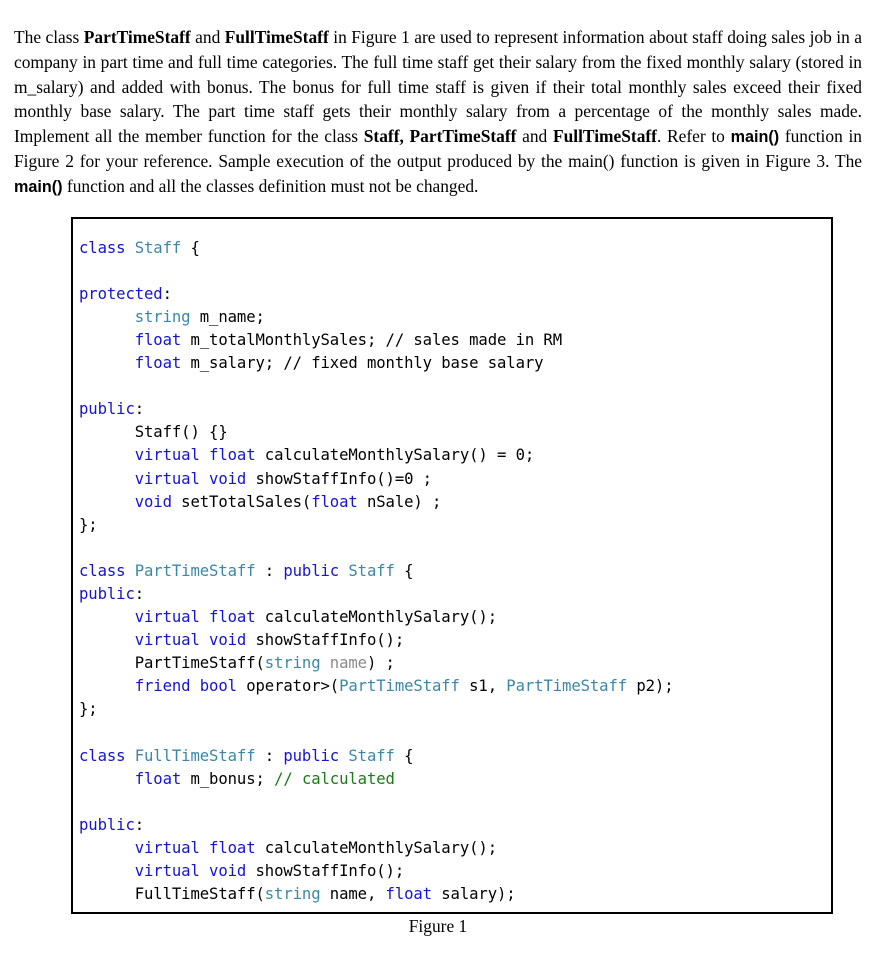 The height and width of the screenshot is (966, 876). Describe the element at coordinates (88, 524) in the screenshot. I see `code-token-pln: };` at that location.